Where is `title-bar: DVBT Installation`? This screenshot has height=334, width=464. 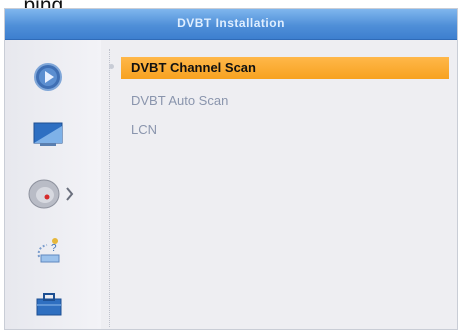
title-bar: DVBT Installation is located at coordinates (231, 24).